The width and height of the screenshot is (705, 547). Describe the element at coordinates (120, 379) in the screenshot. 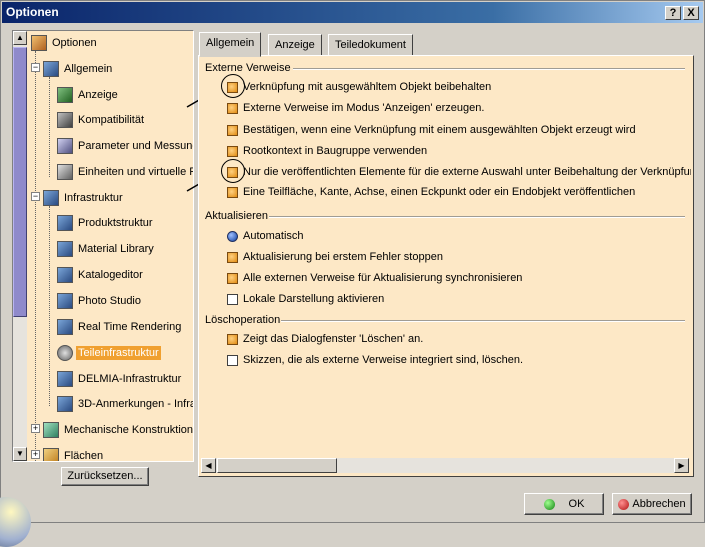

I see `tree-item-delmia: DELMIA-Infrastruktur` at that location.